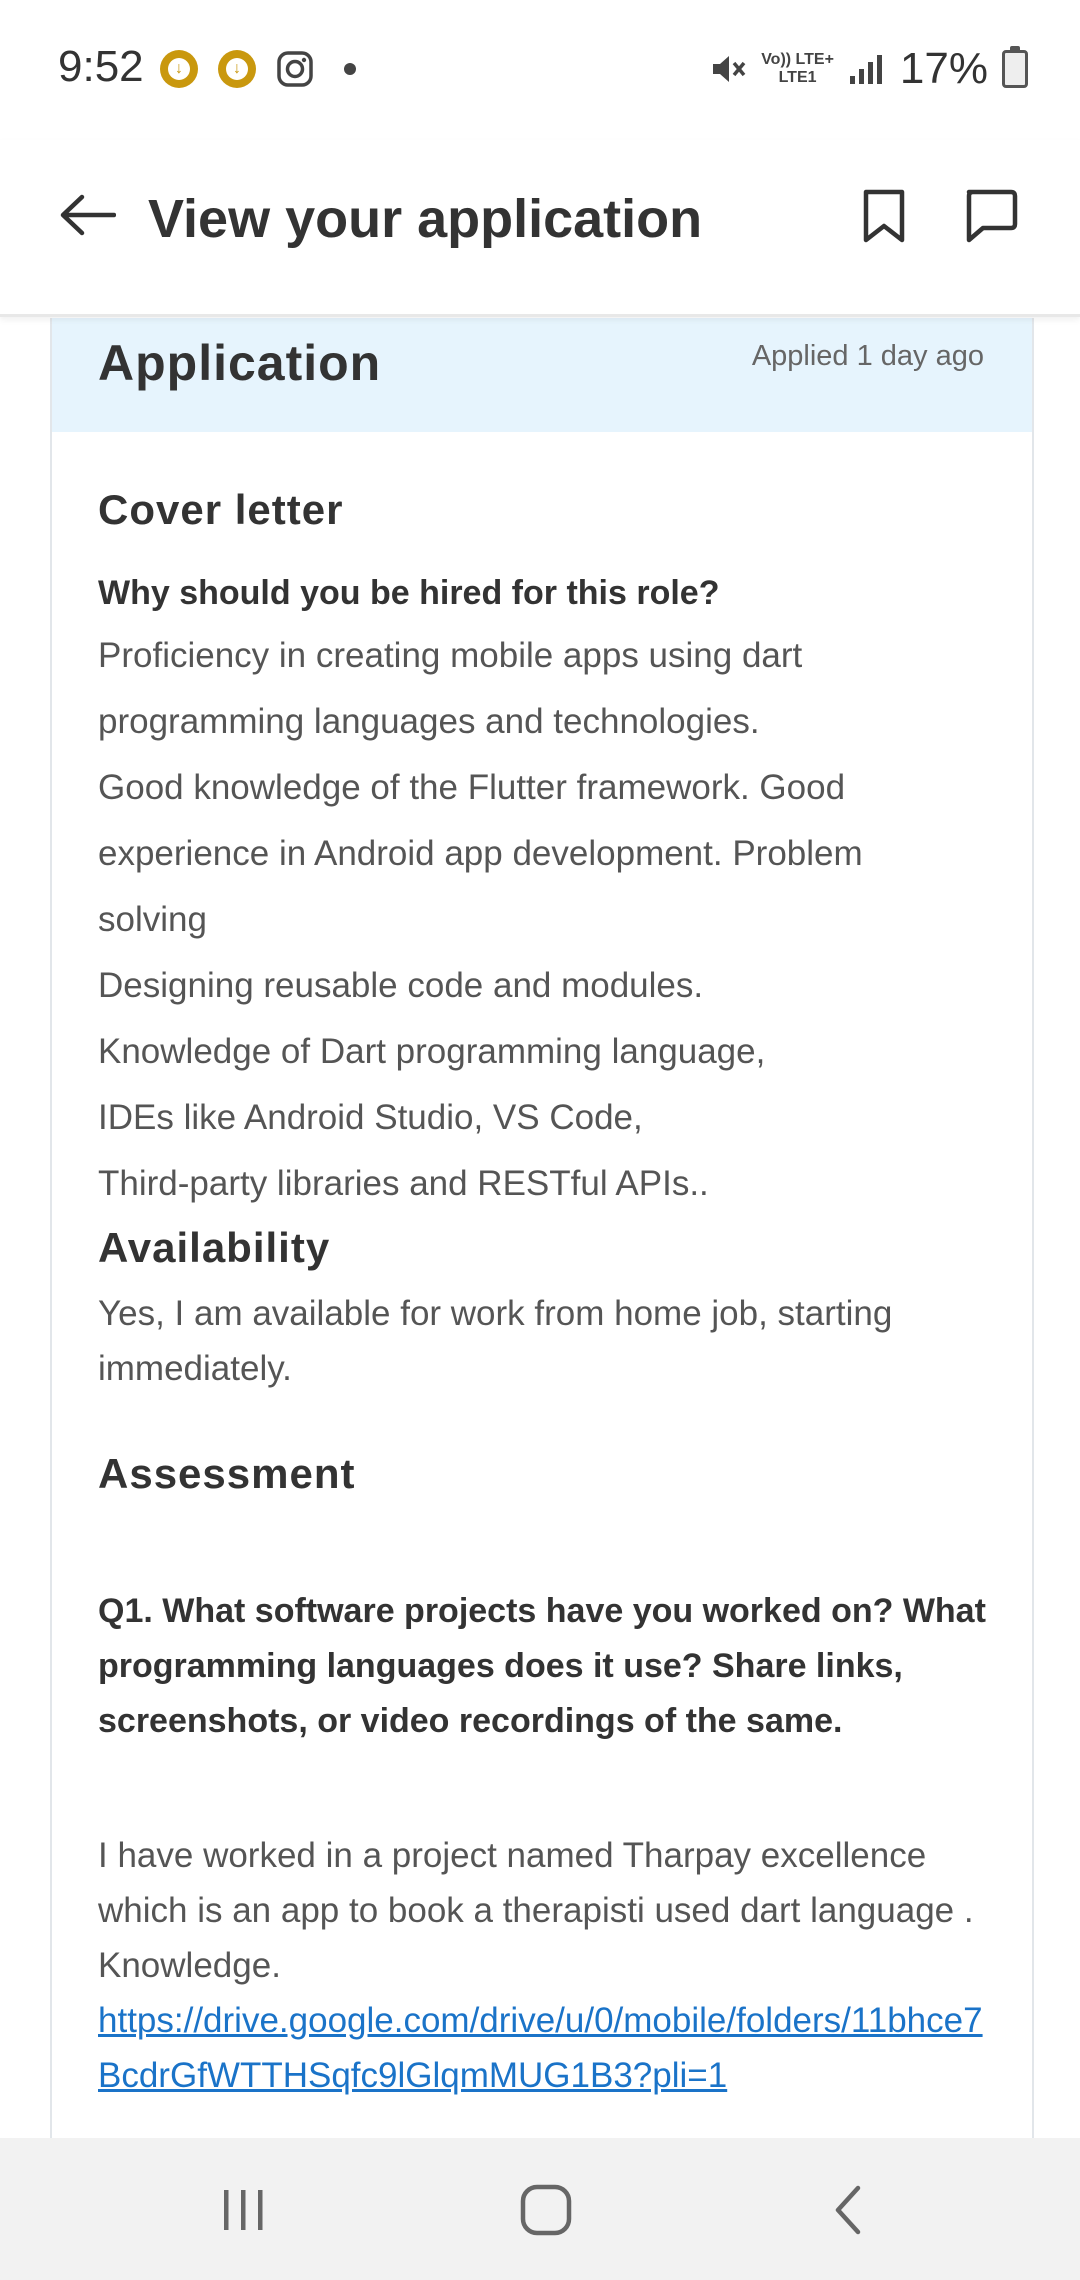  What do you see at coordinates (540, 70) in the screenshot?
I see `status-bar: 9:52 ↓ ↓ Vo)) LTE+ LTE1 17%` at bounding box center [540, 70].